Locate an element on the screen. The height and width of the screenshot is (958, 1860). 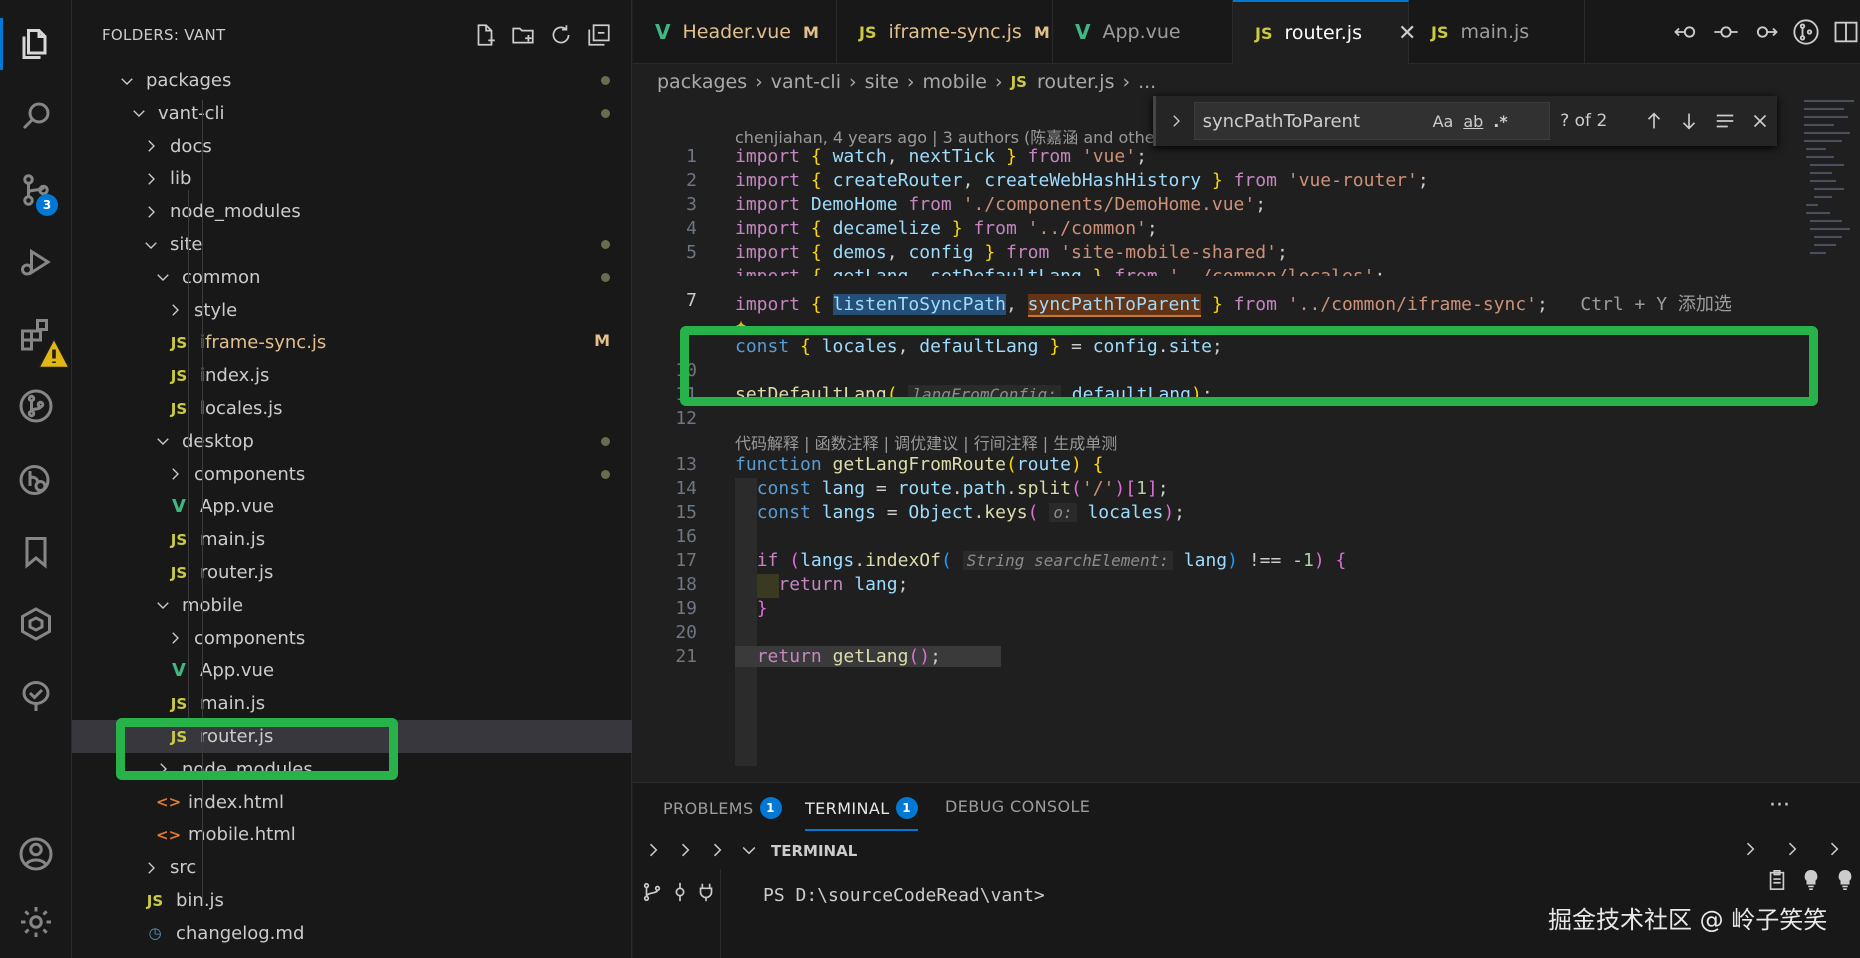
find-in-selection-button is located at coordinates (1724, 121).